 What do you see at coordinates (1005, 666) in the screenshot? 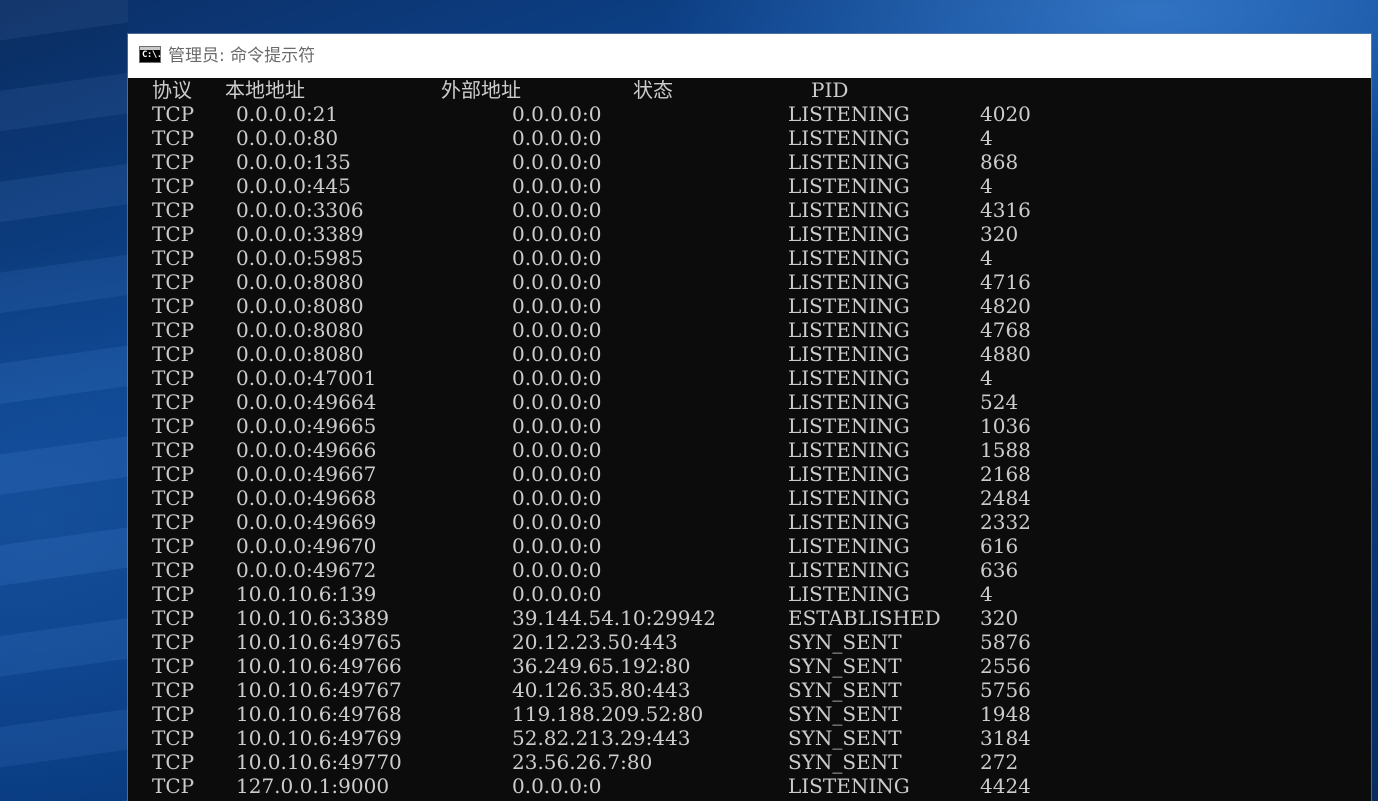
I see `row-pid: 2556` at bounding box center [1005, 666].